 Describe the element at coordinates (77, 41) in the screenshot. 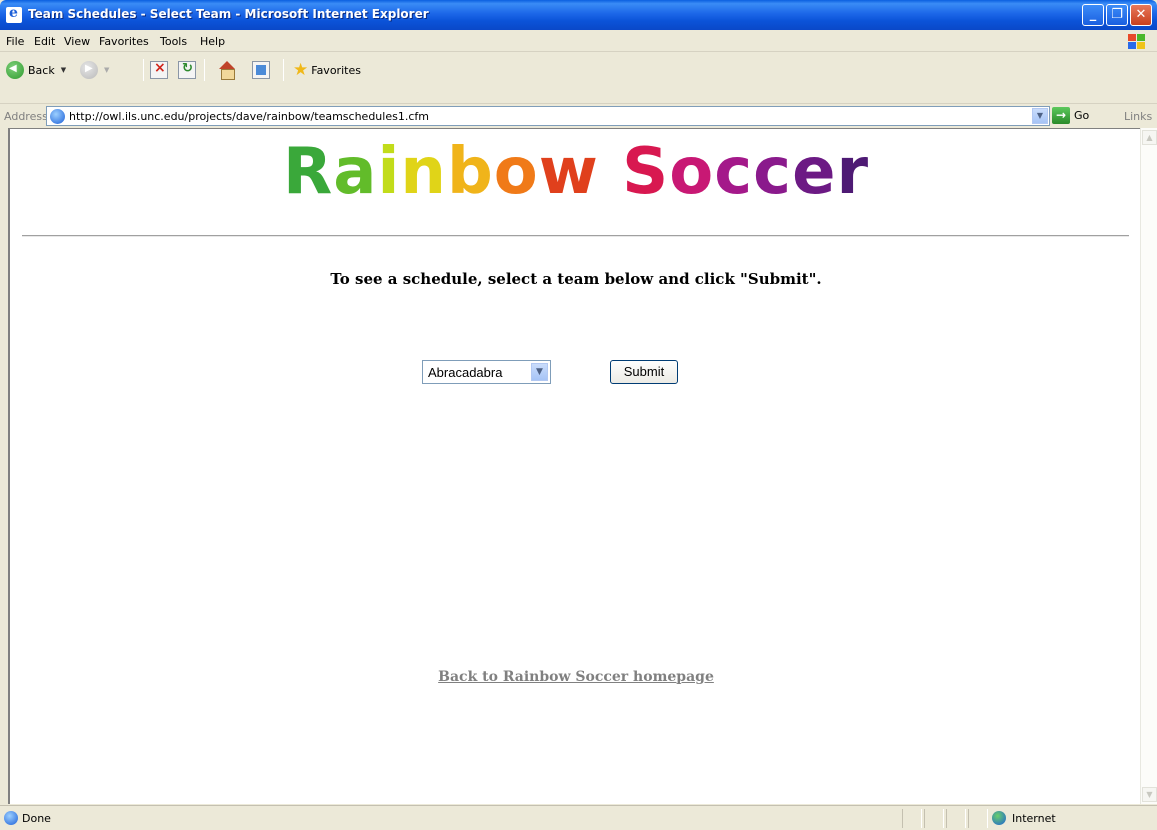

I see `menu-view: View` at that location.